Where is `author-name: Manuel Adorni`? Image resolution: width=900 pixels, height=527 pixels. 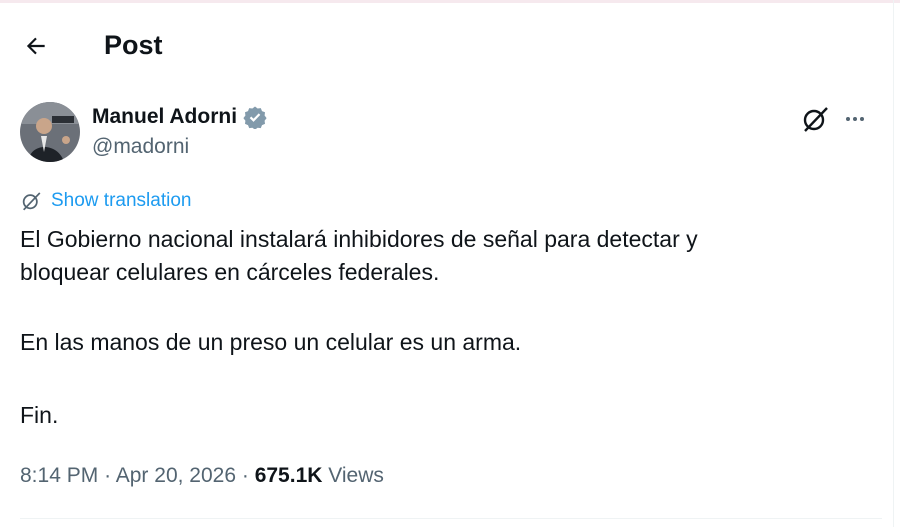 author-name: Manuel Adorni is located at coordinates (179, 117).